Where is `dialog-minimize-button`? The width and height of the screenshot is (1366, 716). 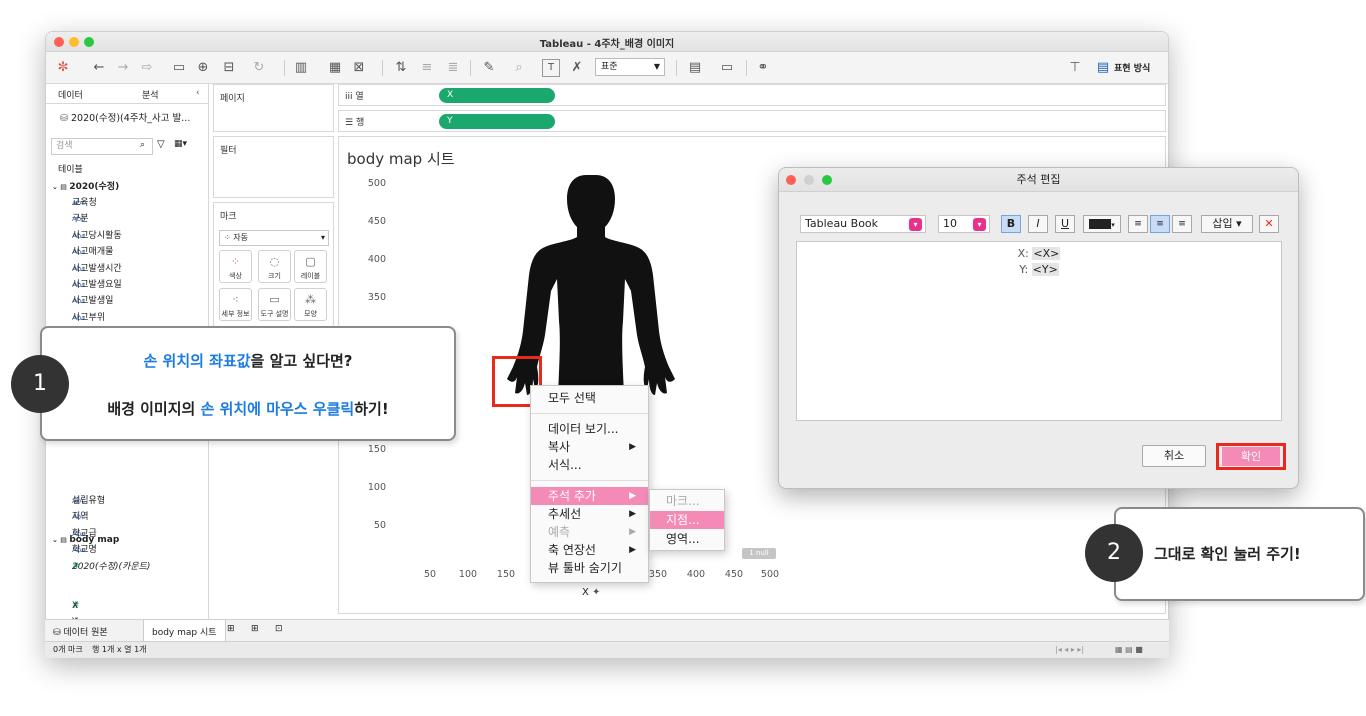 dialog-minimize-button is located at coordinates (809, 180).